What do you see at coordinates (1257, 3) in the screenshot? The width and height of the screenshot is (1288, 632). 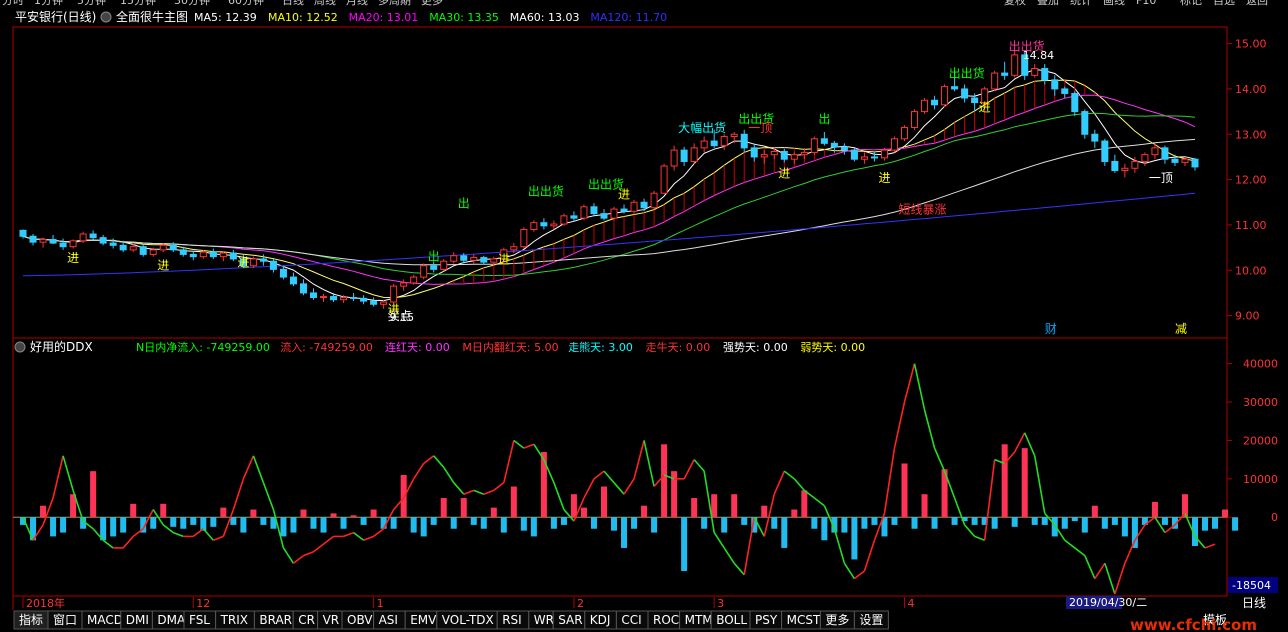 I see `top-right-menu-item: 返回` at bounding box center [1257, 3].